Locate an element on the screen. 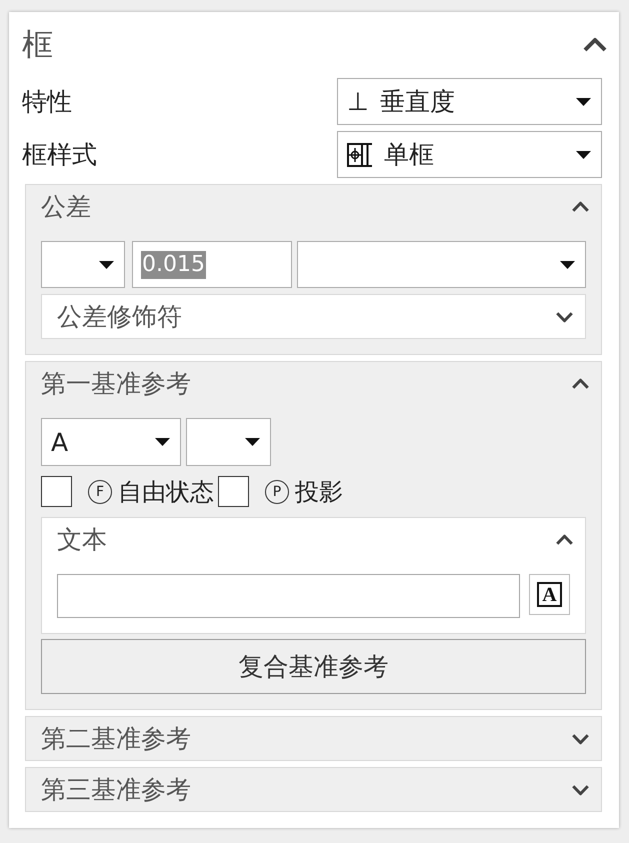 Image resolution: width=629 pixels, height=843 pixels. section-header: 公差修饰符 is located at coordinates (313, 316).